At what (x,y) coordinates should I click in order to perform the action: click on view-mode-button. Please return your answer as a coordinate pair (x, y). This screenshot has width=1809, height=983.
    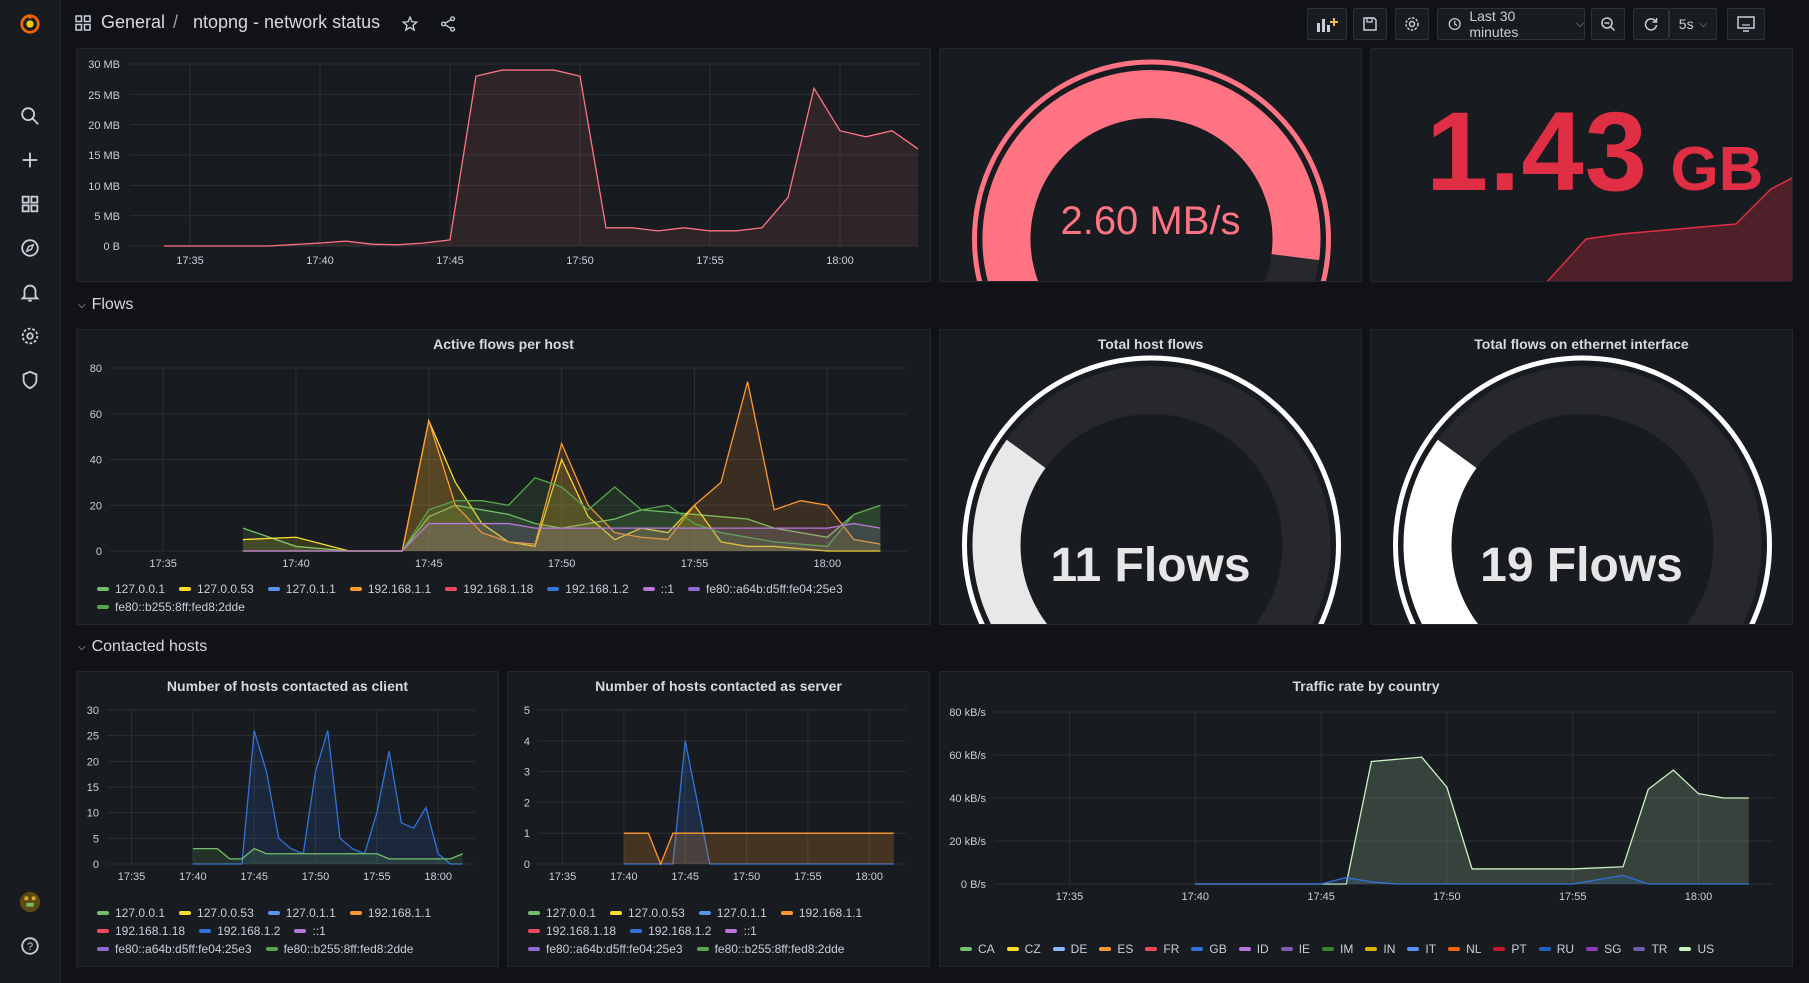
    Looking at the image, I should click on (1746, 24).